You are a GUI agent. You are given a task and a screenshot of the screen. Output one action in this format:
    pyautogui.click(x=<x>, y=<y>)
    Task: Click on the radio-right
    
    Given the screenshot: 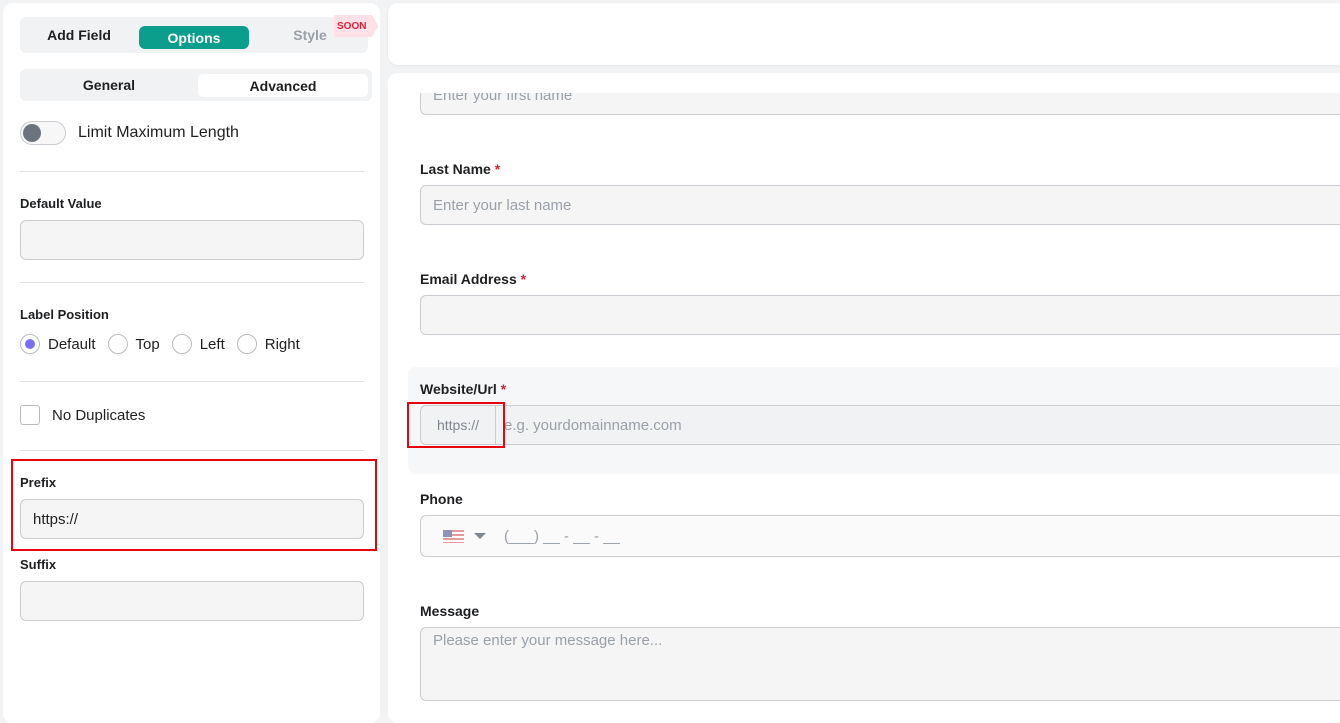 What is the action you would take?
    pyautogui.click(x=246, y=344)
    